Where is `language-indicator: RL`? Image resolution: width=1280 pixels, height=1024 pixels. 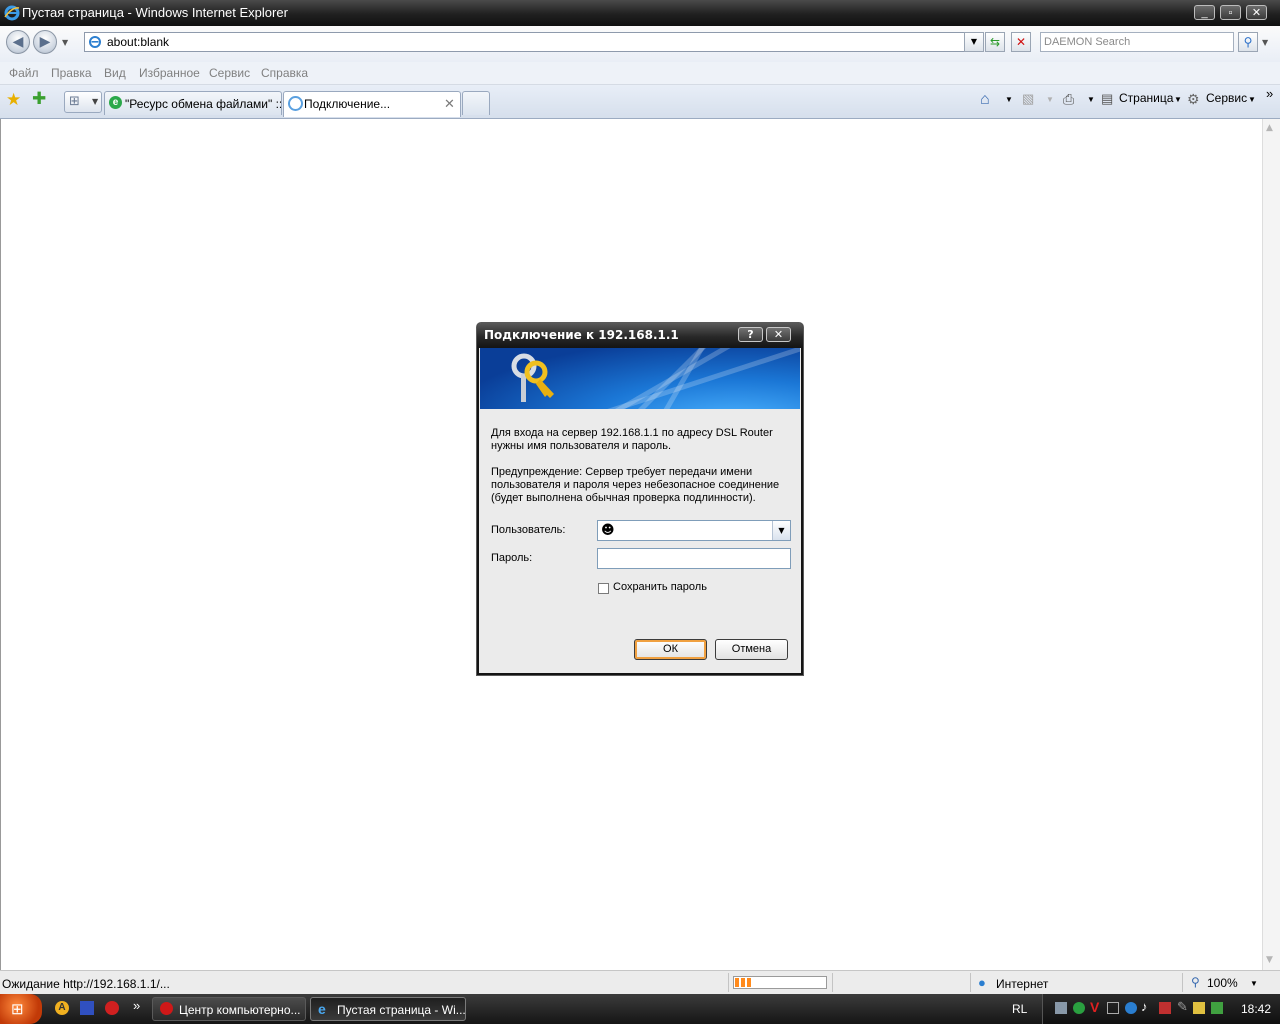
language-indicator: RL is located at coordinates (1019, 1009).